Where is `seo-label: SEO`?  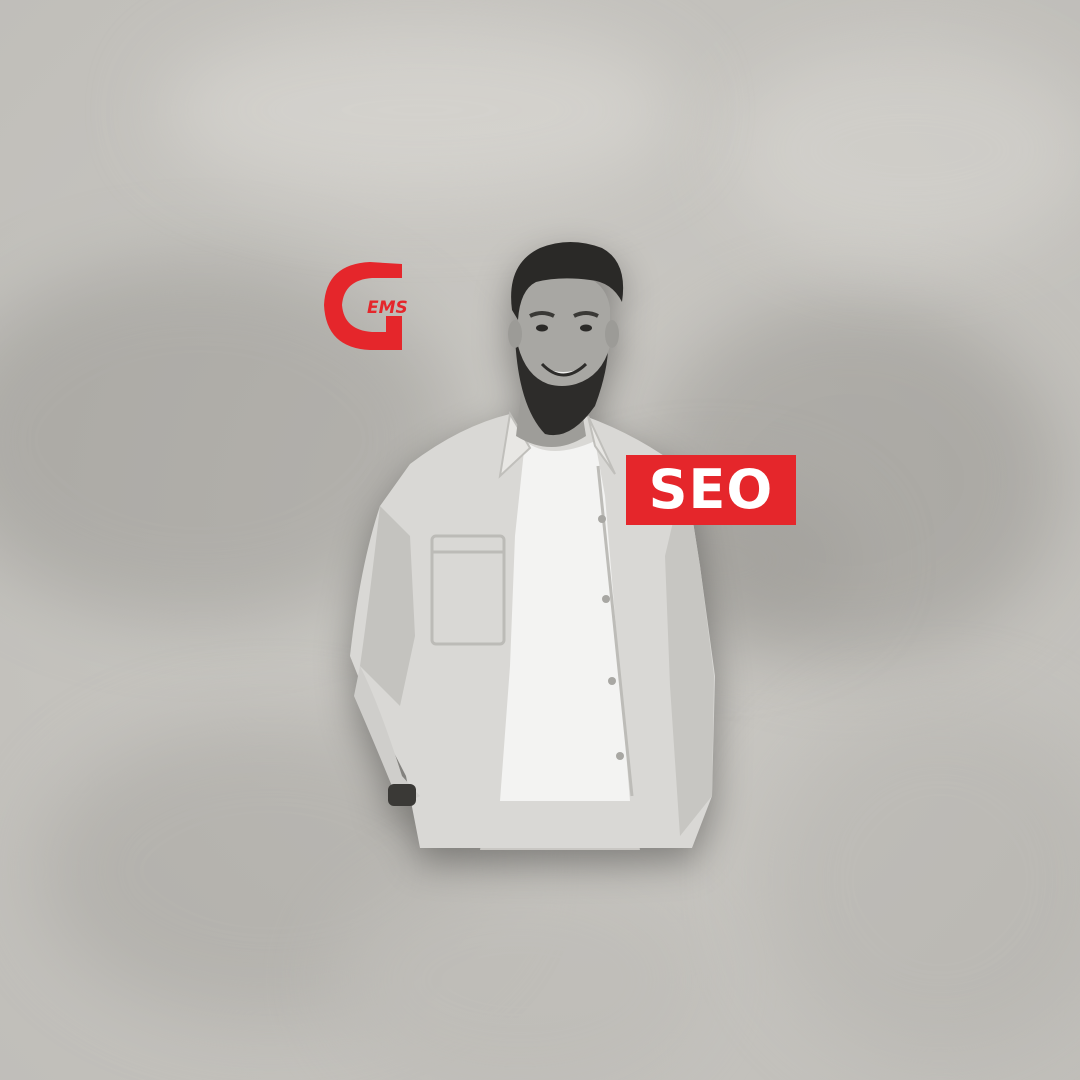 seo-label: SEO is located at coordinates (711, 489).